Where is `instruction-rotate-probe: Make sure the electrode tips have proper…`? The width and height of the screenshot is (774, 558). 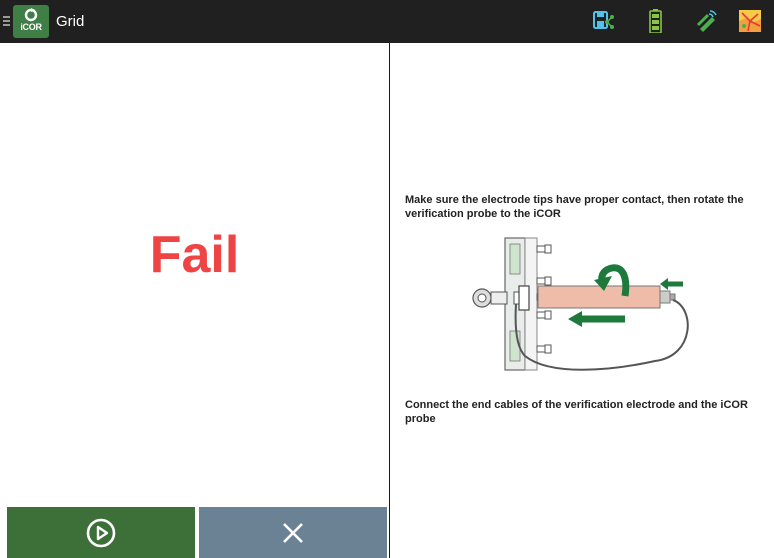 instruction-rotate-probe: Make sure the electrode tips have proper… is located at coordinates (574, 207).